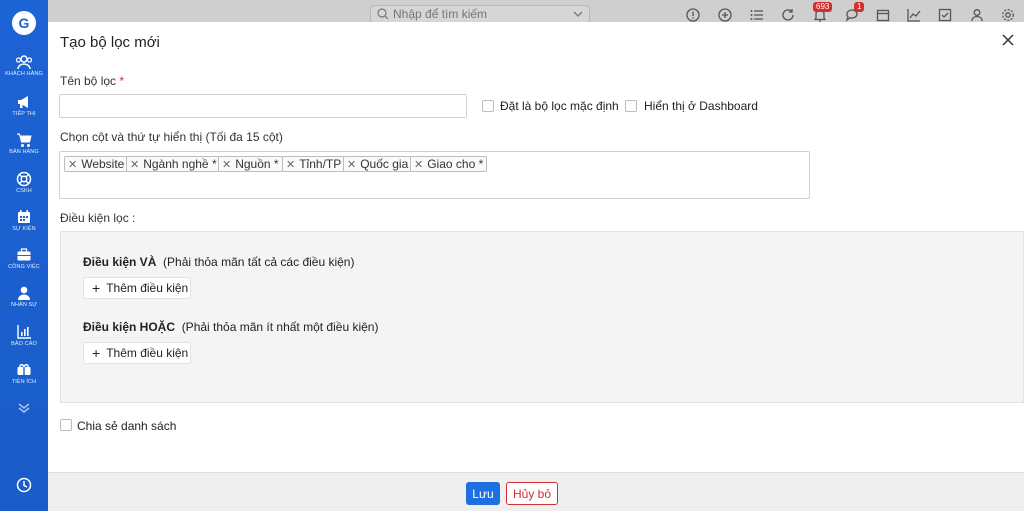  What do you see at coordinates (24, 305) in the screenshot?
I see `sidebar-item-label: NHÂN SỰ` at bounding box center [24, 305].